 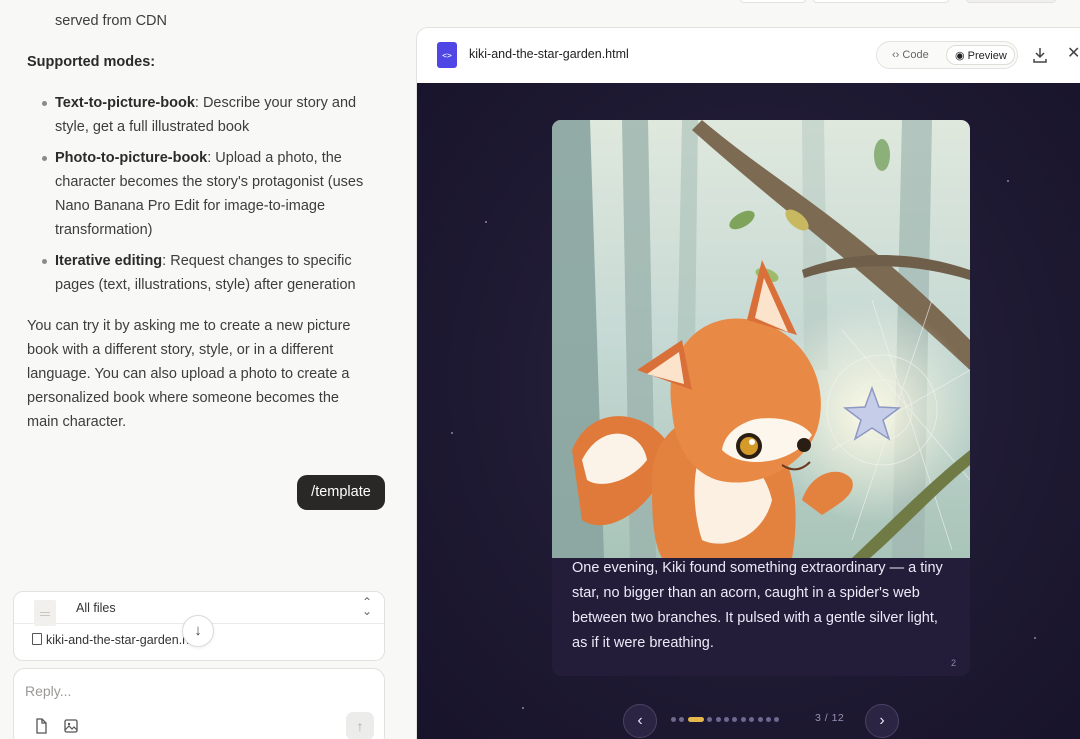 I want to click on html-file-icon: <>, so click(x=447, y=55).